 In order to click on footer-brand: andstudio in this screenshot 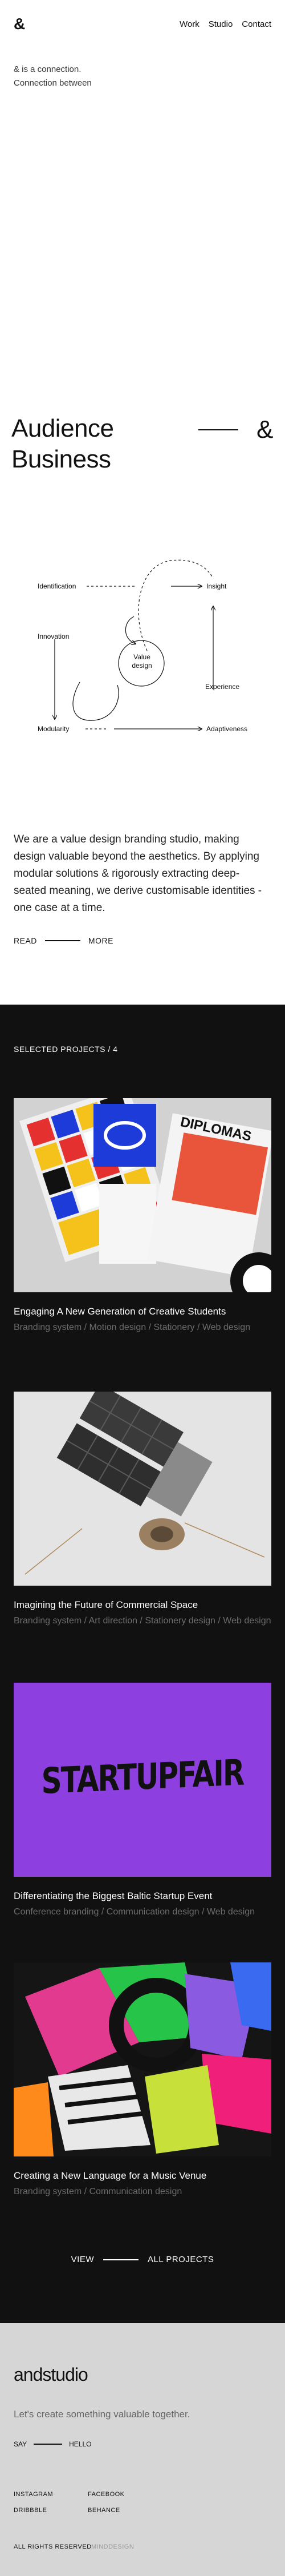, I will do `click(51, 2375)`.